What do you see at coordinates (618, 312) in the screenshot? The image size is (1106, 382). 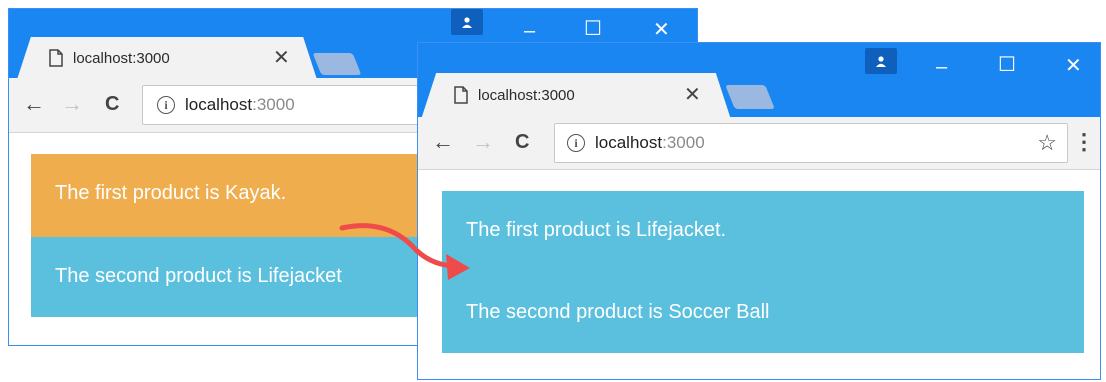 I see `second-product-text: The second product is Soccer Ball` at bounding box center [618, 312].